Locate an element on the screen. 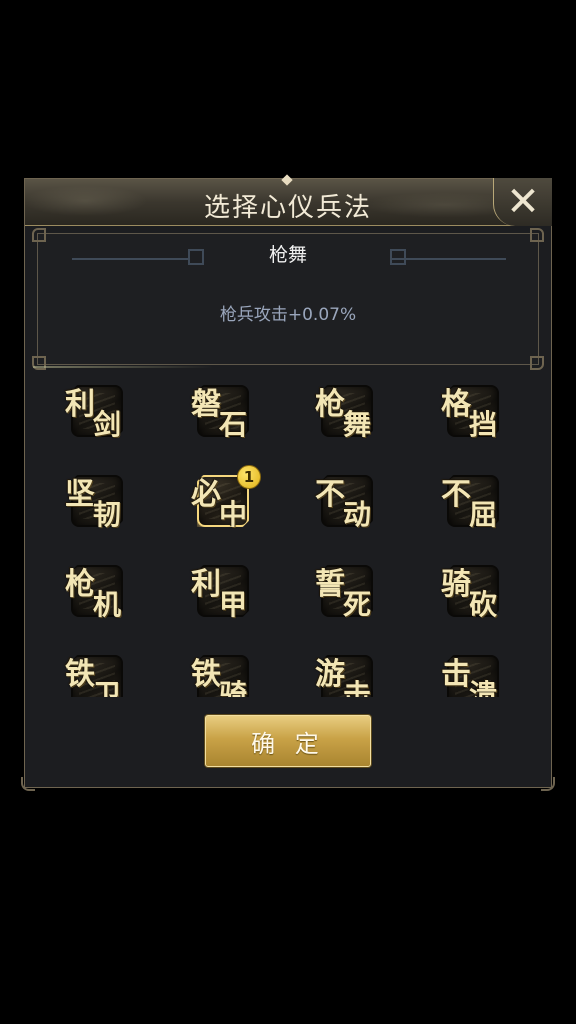 This screenshot has width=576, height=1024. skill-glyph-bottom: 剑 is located at coordinates (107, 424).